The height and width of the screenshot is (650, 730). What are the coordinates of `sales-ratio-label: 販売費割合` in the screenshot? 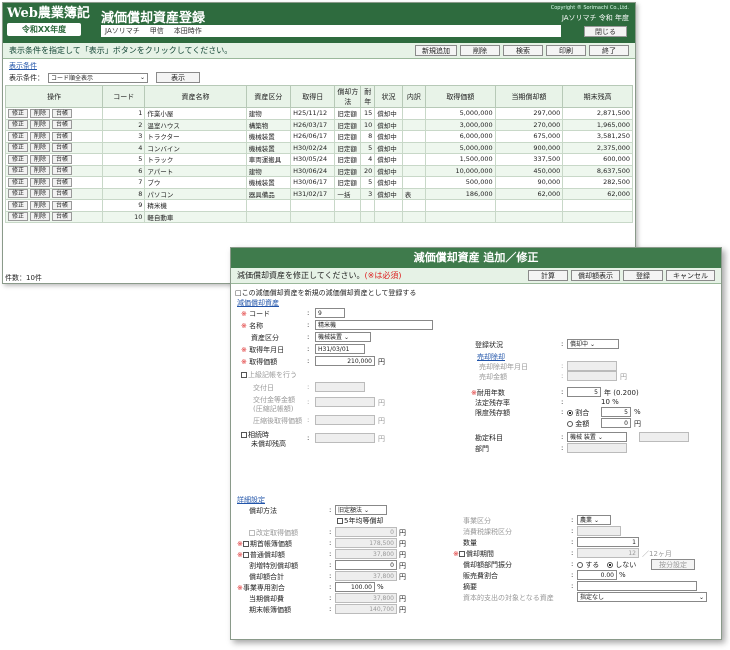 It's located at (480, 576).